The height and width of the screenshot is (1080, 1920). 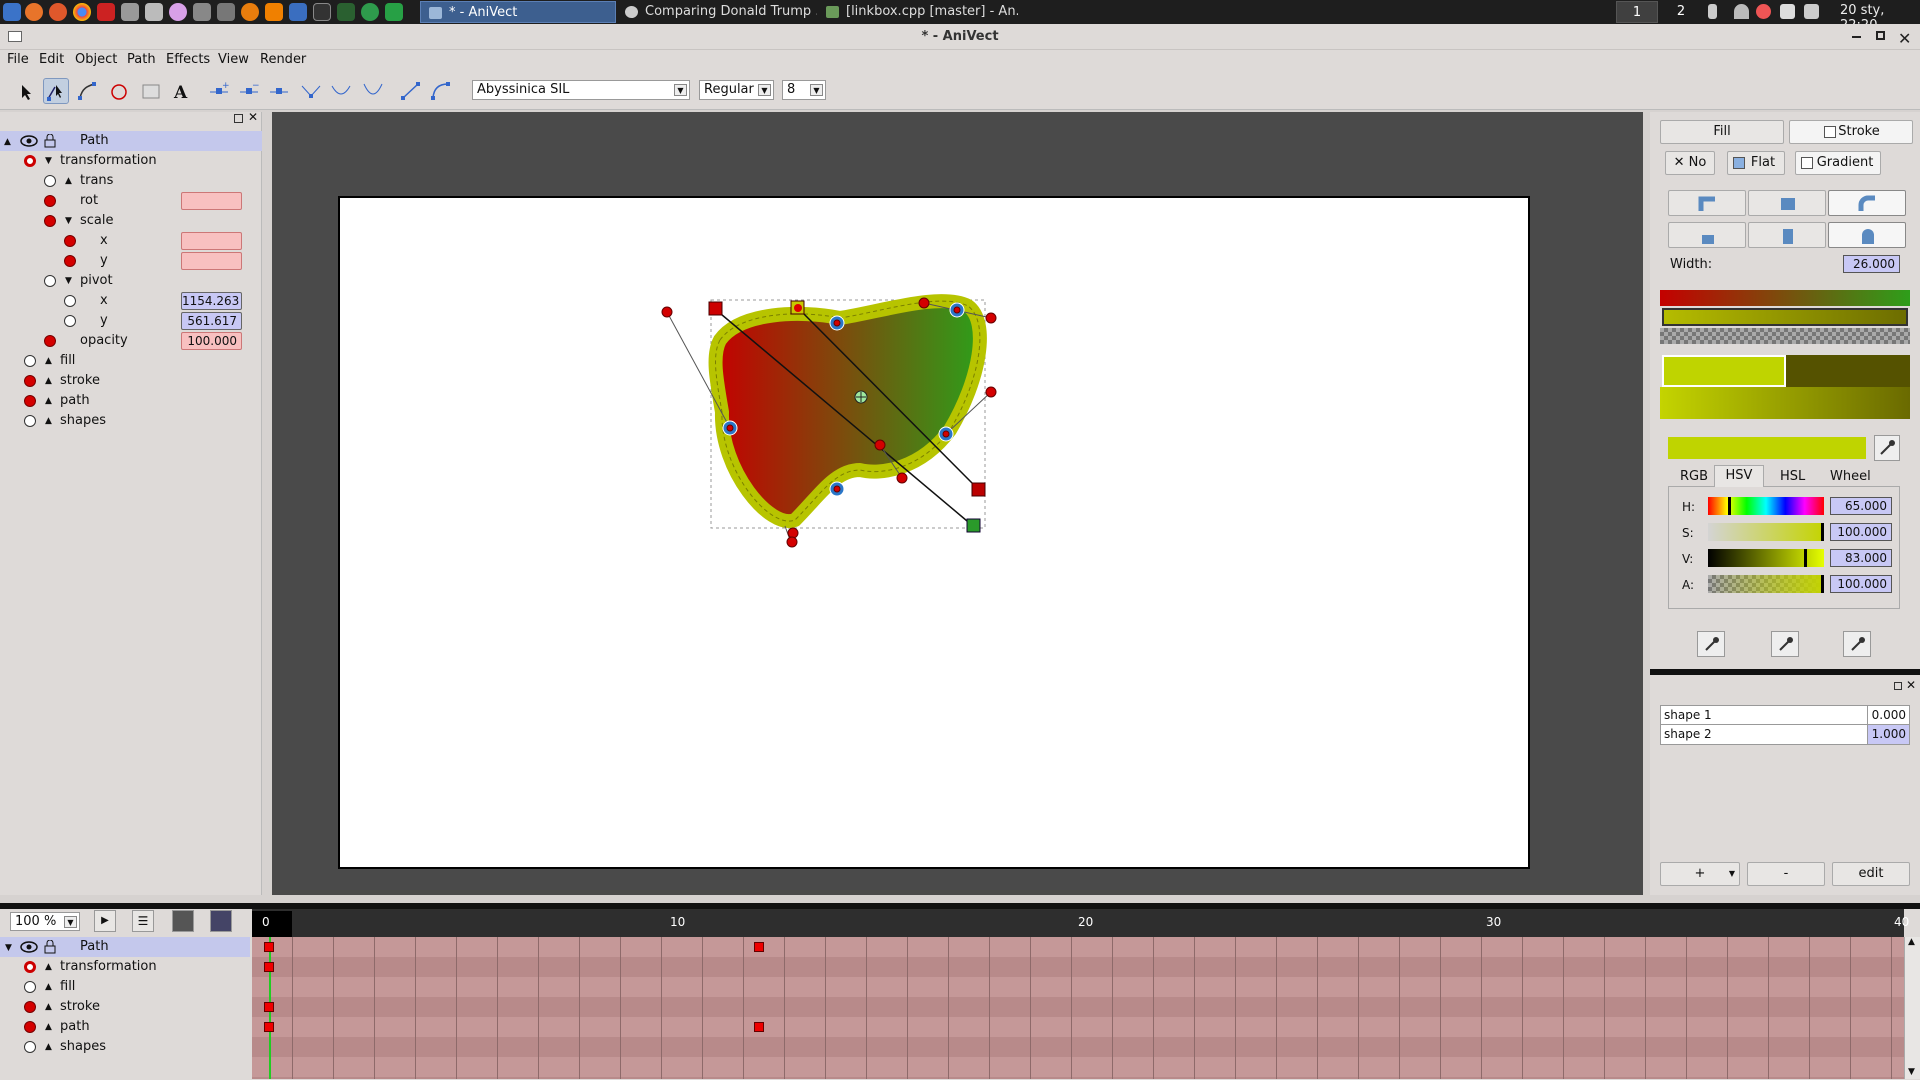 I want to click on cap-square-button, so click(x=1787, y=235).